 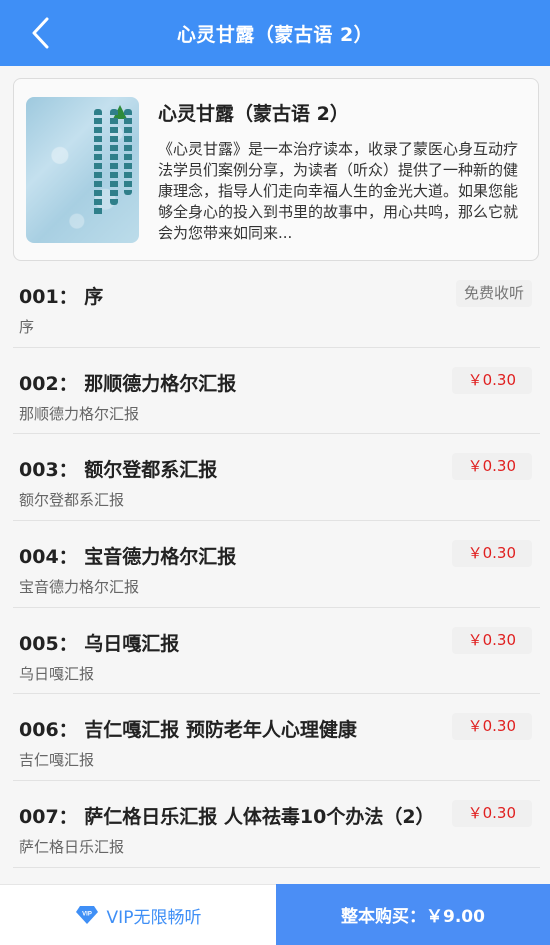 I want to click on episode-title: 001： 序, so click(x=61, y=297).